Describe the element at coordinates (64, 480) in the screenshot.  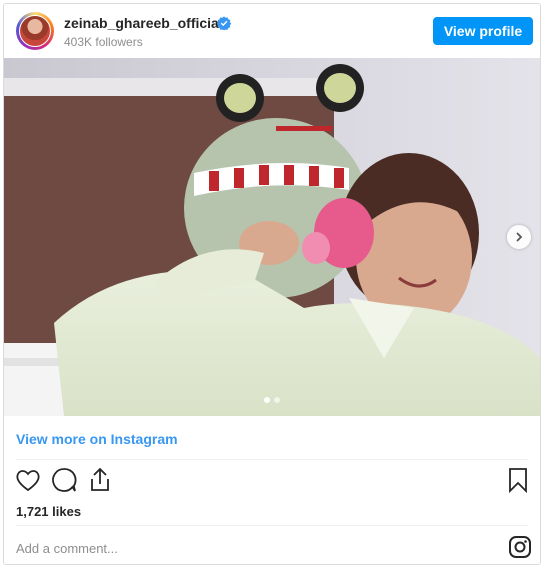
I see `comment-icon` at that location.